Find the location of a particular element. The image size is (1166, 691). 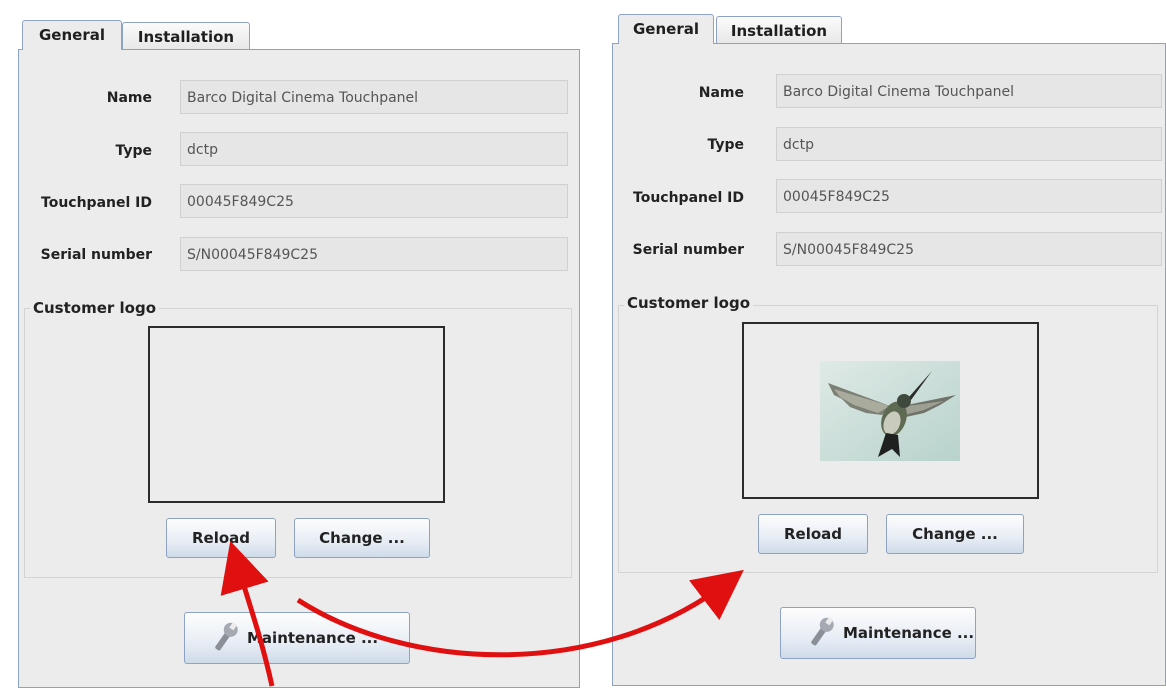

hummingbird-logo-image is located at coordinates (890, 411).